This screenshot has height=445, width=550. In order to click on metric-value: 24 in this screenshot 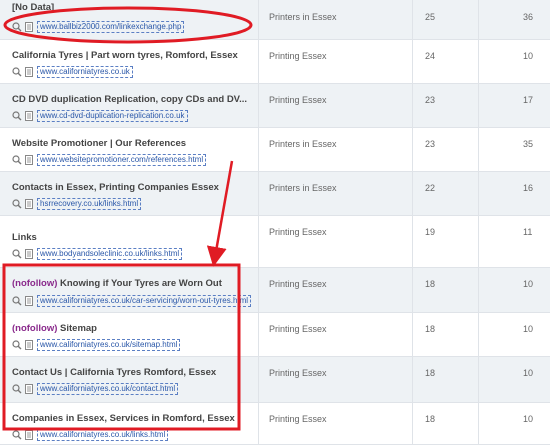, I will do `click(430, 56)`.